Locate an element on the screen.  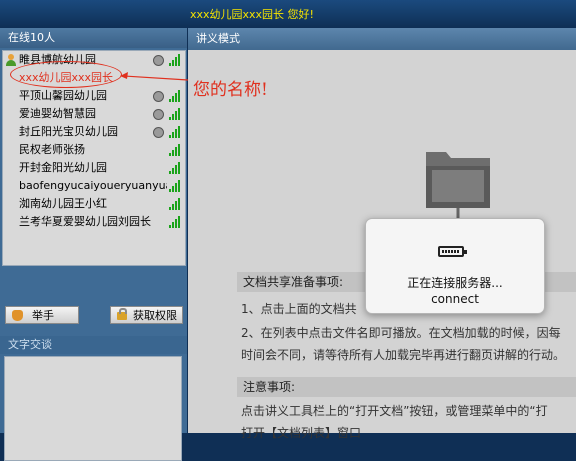
raise-hand-label: 举手 is located at coordinates (43, 315).